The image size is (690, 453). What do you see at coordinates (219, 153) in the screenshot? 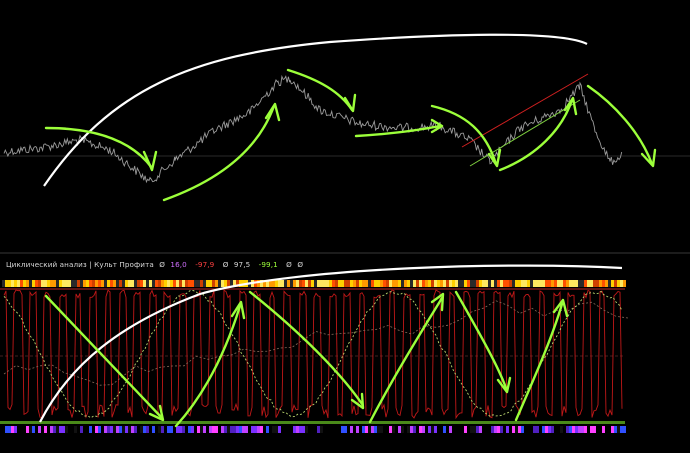
I see `arrow-annotation` at bounding box center [219, 153].